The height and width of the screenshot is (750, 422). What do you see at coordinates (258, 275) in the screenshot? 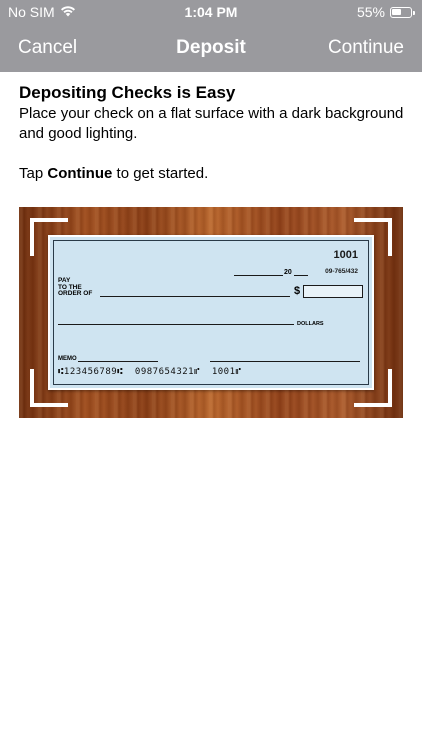
I see `date-line` at bounding box center [258, 275].